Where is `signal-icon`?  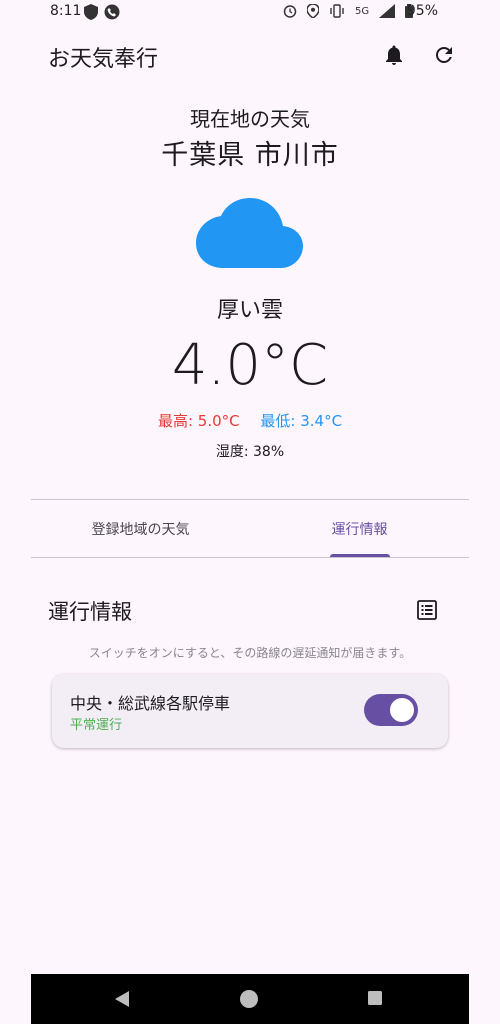 signal-icon is located at coordinates (387, 11).